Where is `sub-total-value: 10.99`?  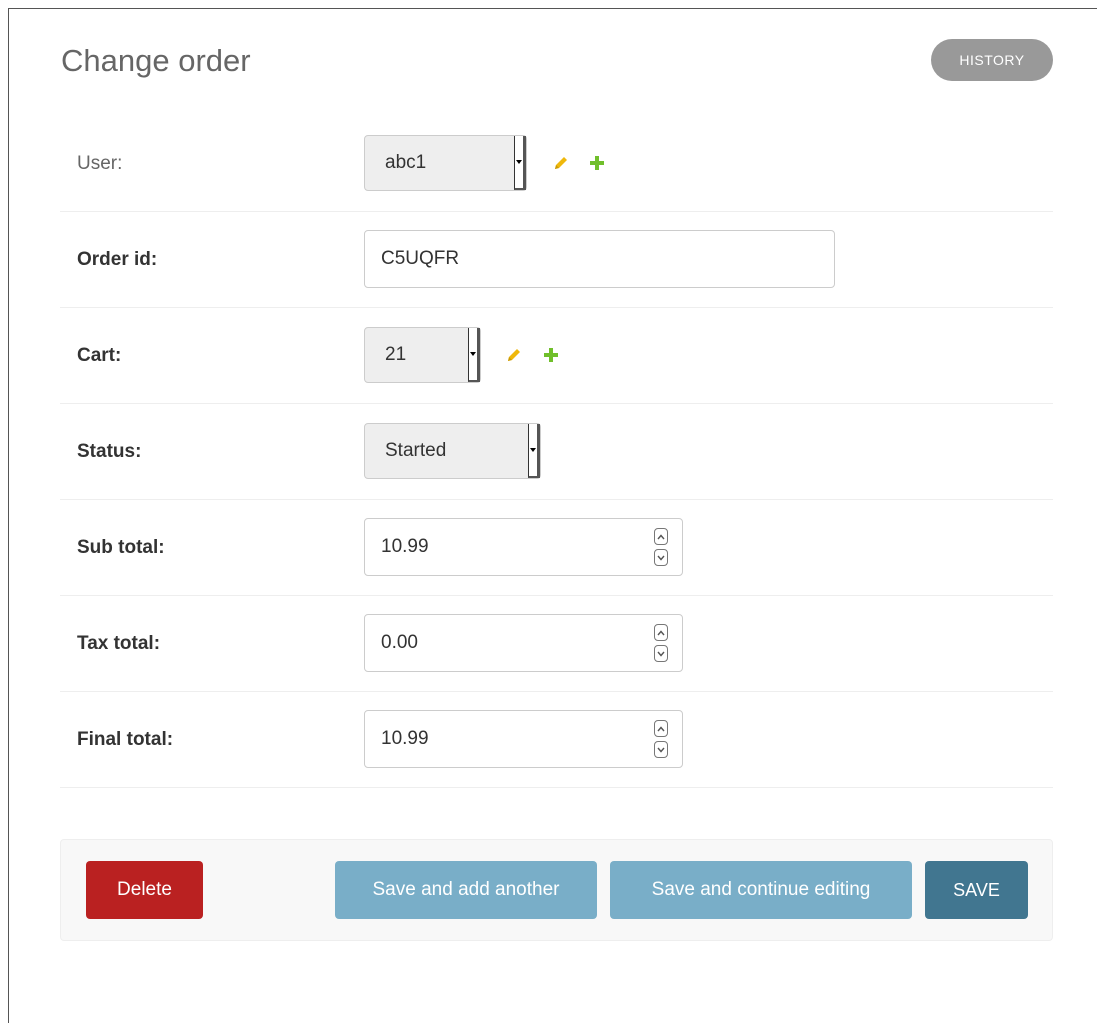 sub-total-value: 10.99 is located at coordinates (405, 546).